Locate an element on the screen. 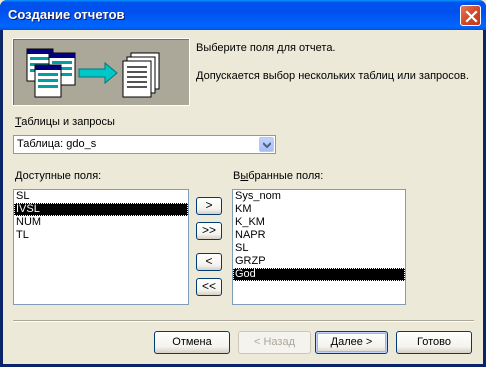 This screenshot has height=367, width=486. add-all-fields-button: >> is located at coordinates (209, 231).